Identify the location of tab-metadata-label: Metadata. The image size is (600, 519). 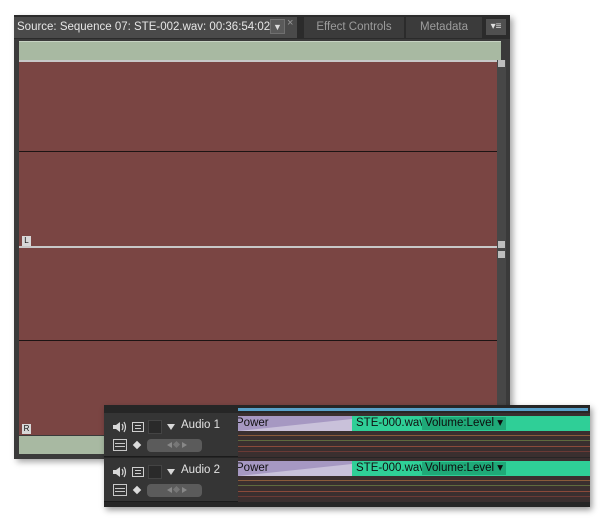
(444, 27).